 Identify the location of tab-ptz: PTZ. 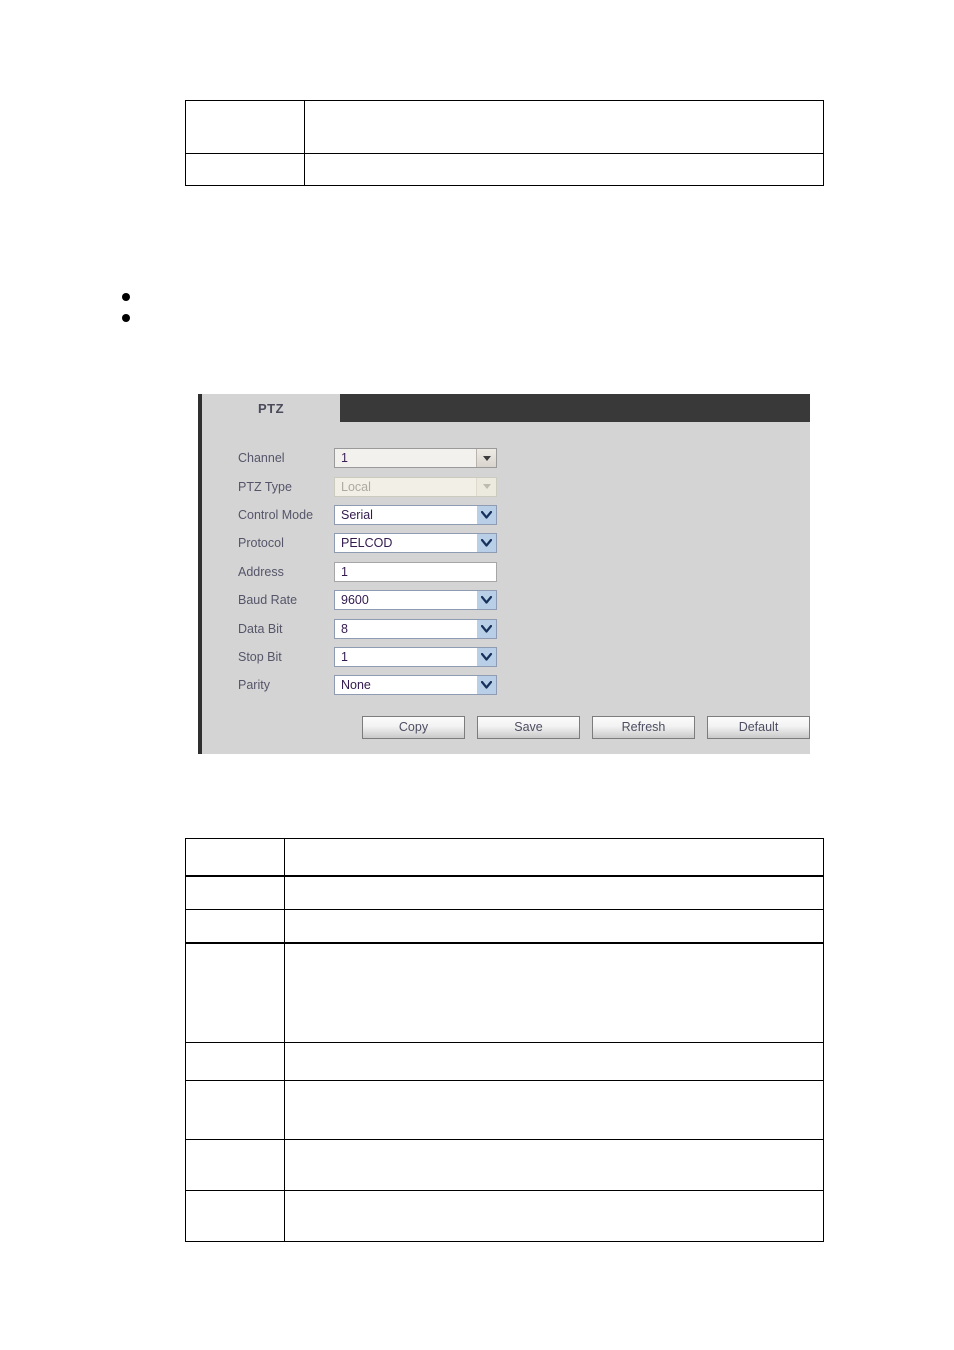
(271, 408).